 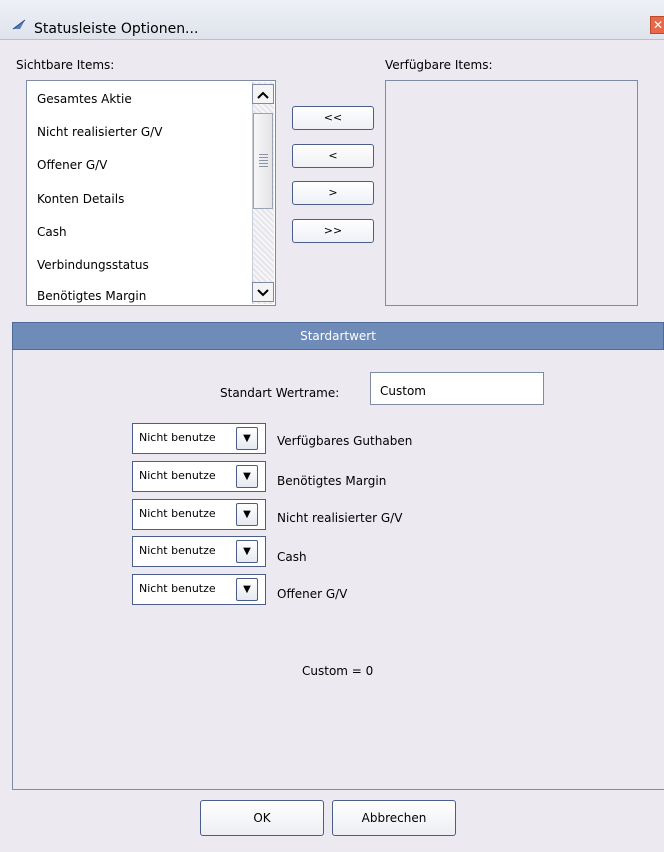 I want to click on scroll-down-button, so click(x=263, y=292).